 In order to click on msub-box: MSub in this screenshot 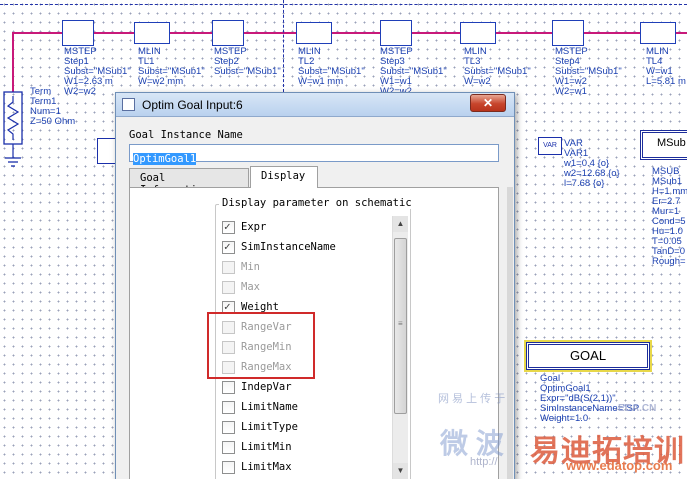, I will do `click(663, 145)`.